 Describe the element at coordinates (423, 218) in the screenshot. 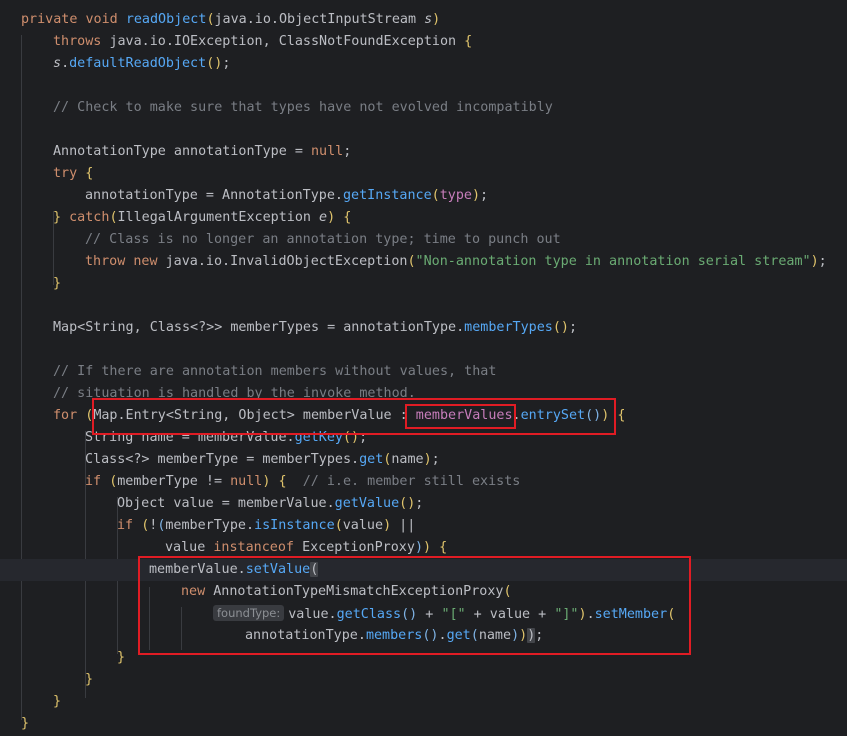

I see `code-line: } catch(IllegalArgumentException e) {` at that location.